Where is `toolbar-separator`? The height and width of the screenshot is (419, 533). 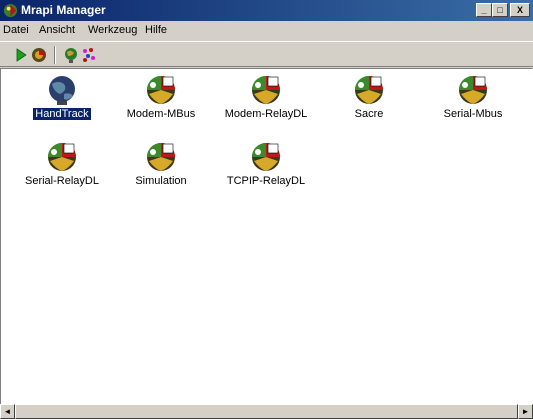 toolbar-separator is located at coordinates (55, 55).